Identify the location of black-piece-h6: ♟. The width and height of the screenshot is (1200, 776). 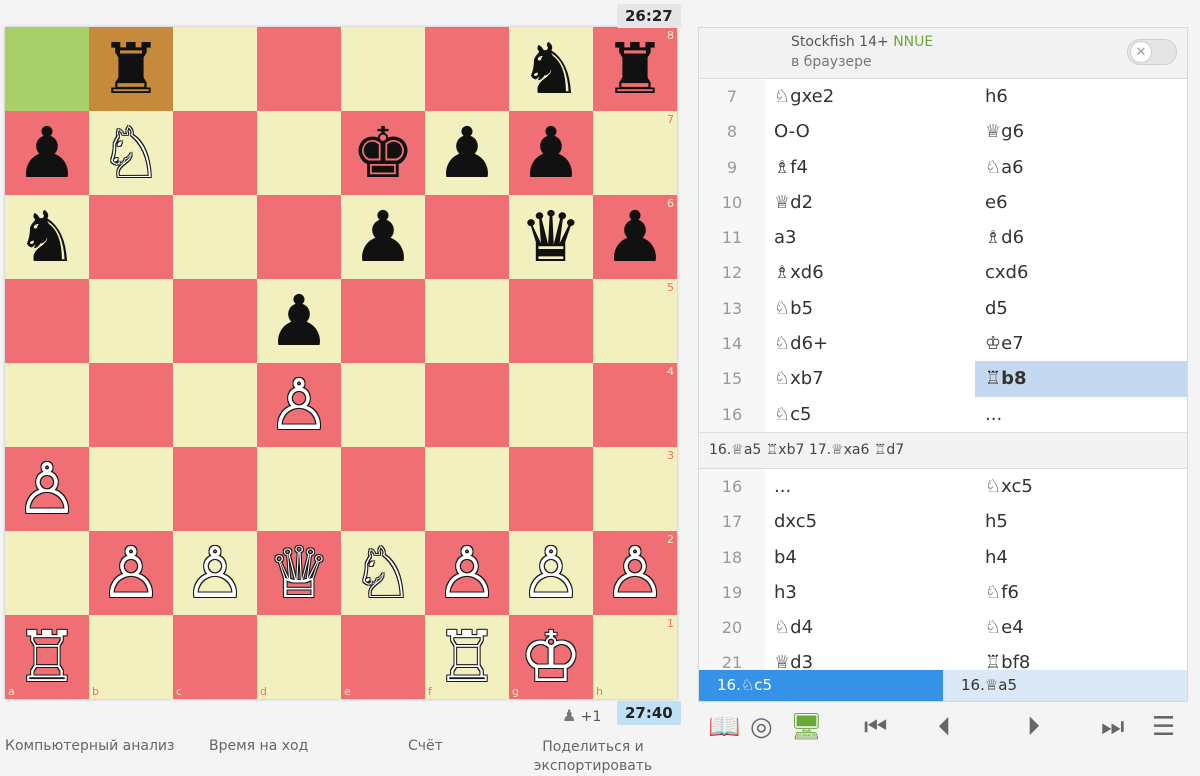
(635, 237).